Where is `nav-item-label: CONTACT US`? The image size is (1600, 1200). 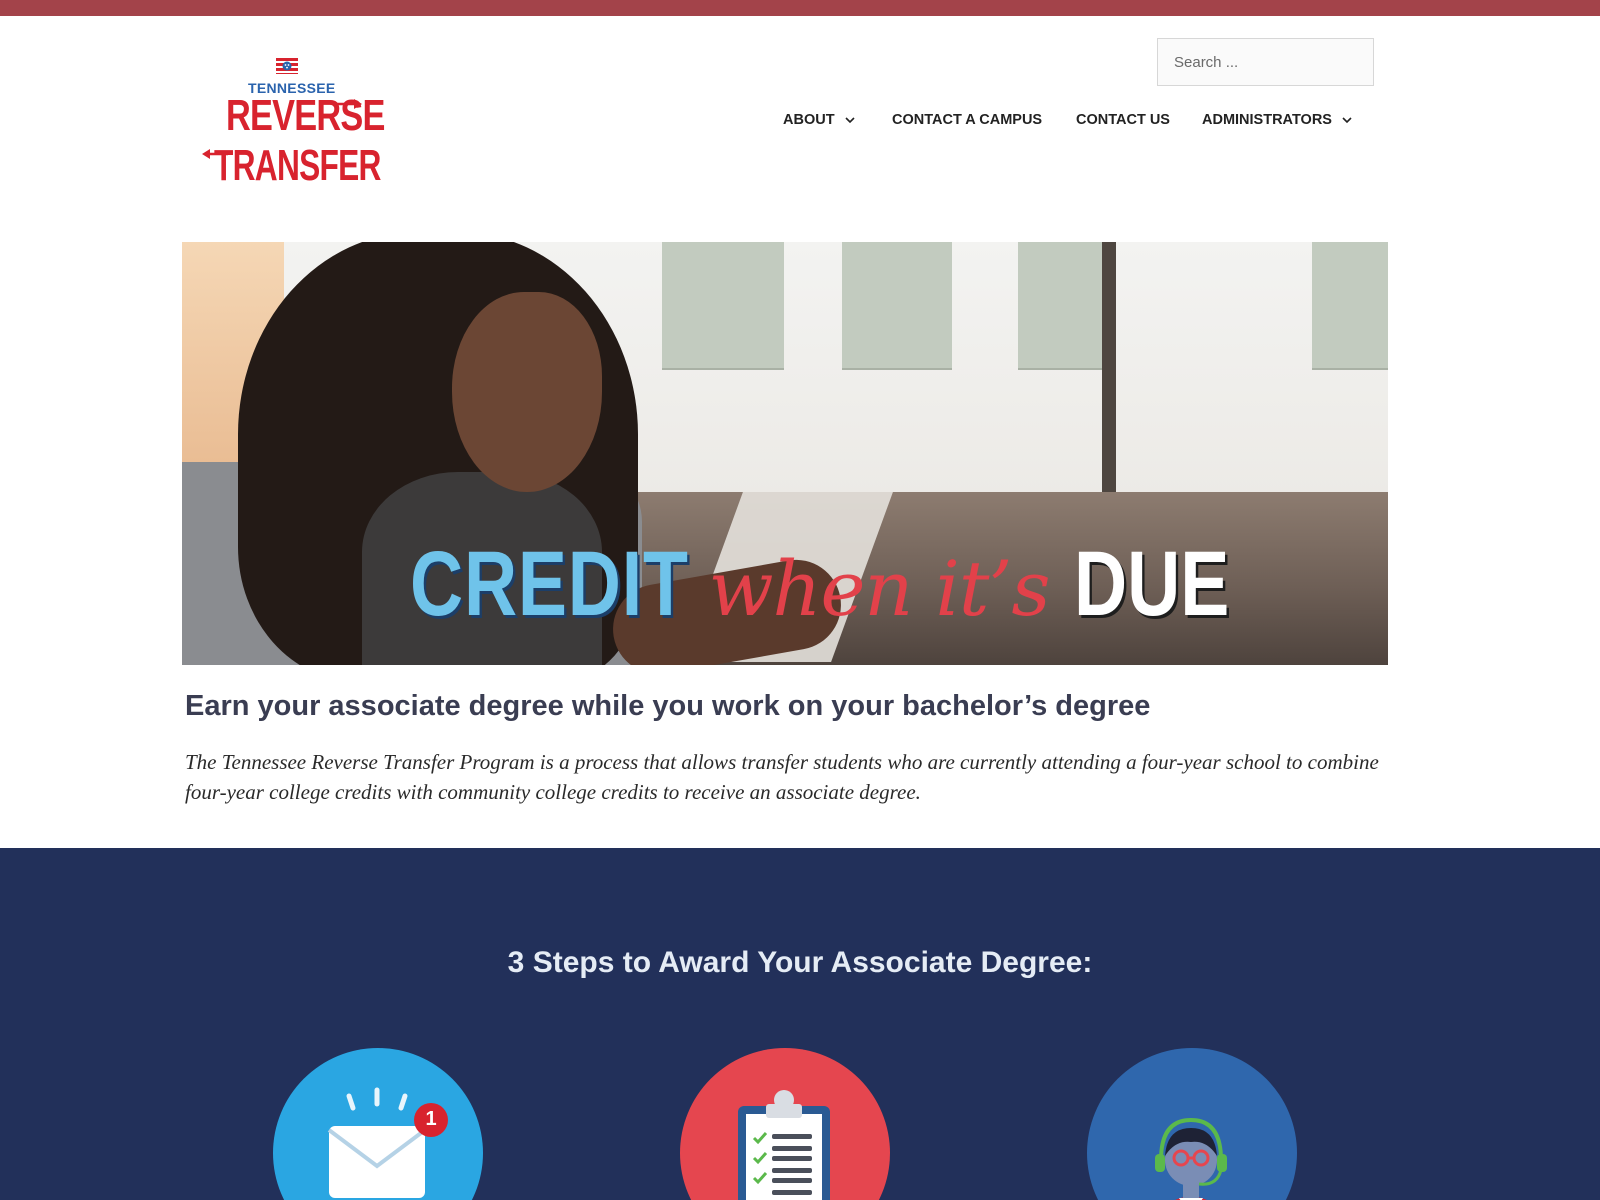 nav-item-label: CONTACT US is located at coordinates (1123, 120).